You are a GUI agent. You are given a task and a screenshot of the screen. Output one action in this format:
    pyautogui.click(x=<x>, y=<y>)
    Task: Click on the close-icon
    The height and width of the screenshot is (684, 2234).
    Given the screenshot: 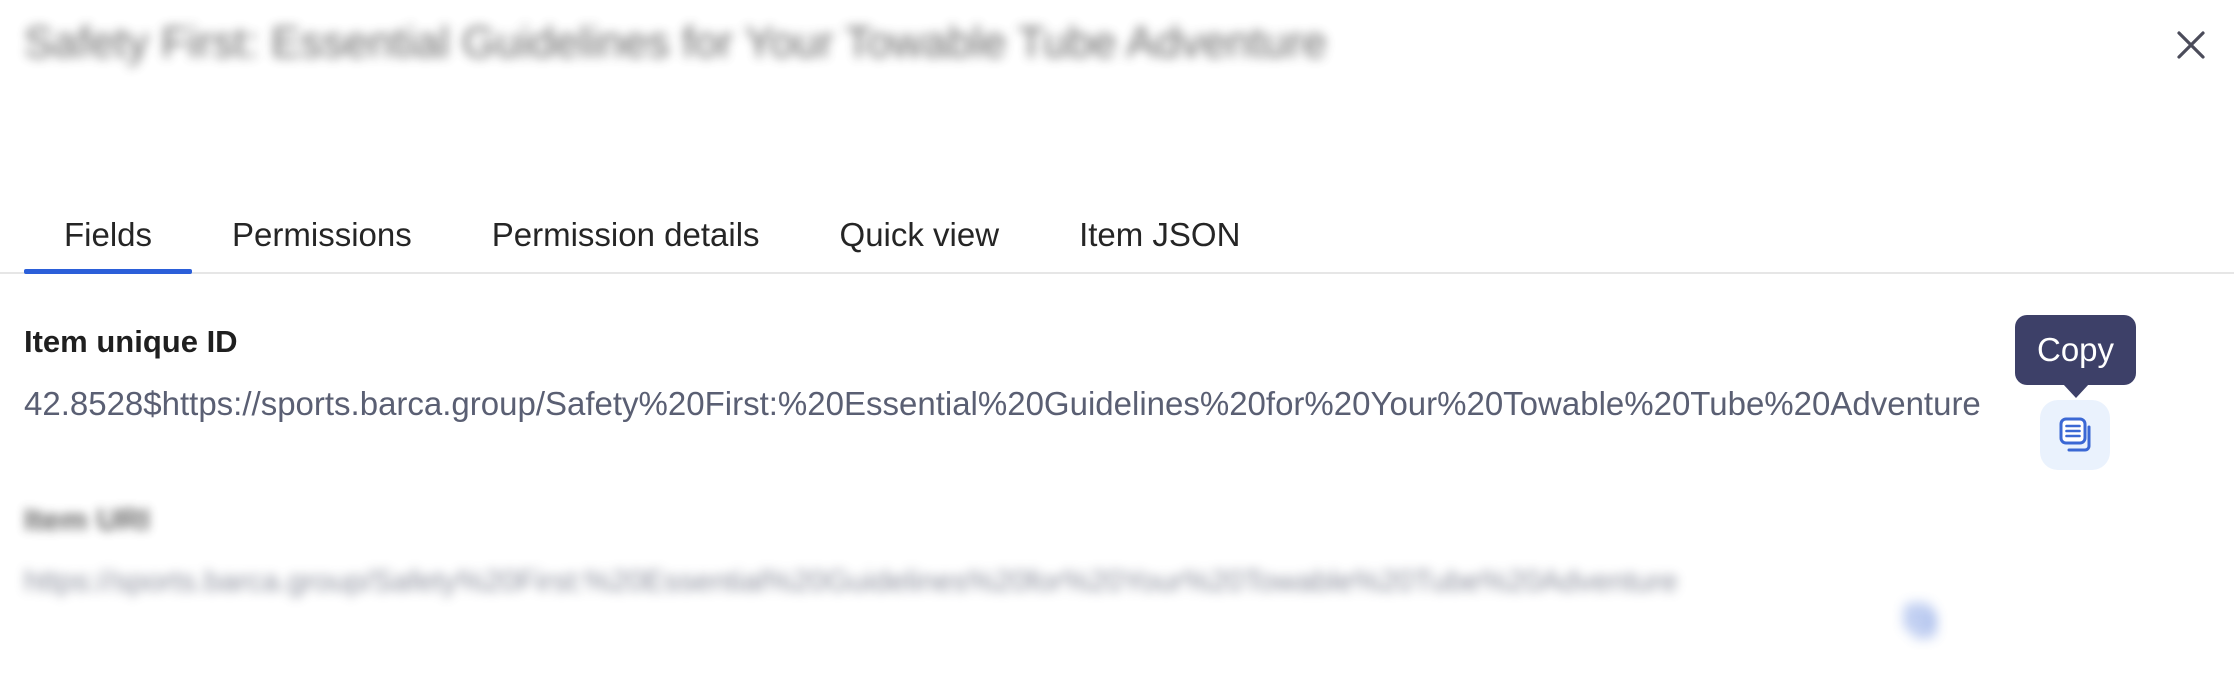 What is the action you would take?
    pyautogui.click(x=2191, y=45)
    